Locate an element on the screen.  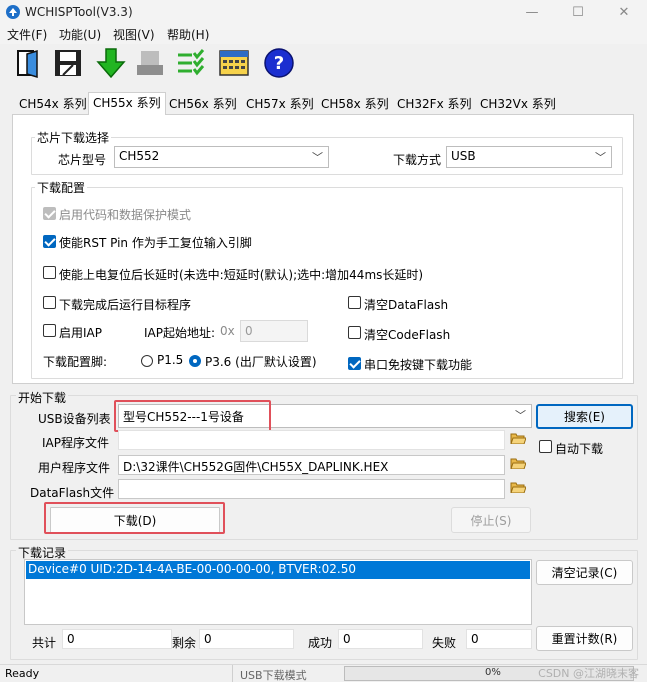
menu-bar: 文件(F) 功能(U) 视图(V) 帮助(H) is located at coordinates (323, 34).